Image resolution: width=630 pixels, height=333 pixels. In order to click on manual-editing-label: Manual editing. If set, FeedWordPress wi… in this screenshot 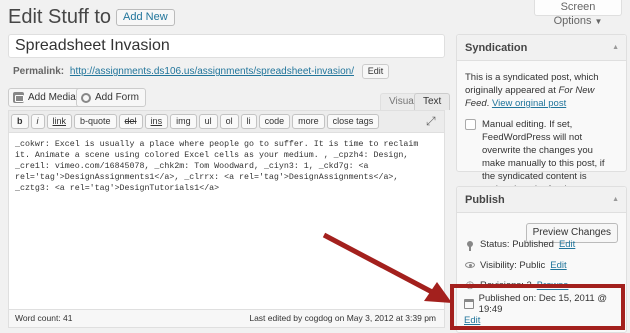, I will do `click(543, 157)`.